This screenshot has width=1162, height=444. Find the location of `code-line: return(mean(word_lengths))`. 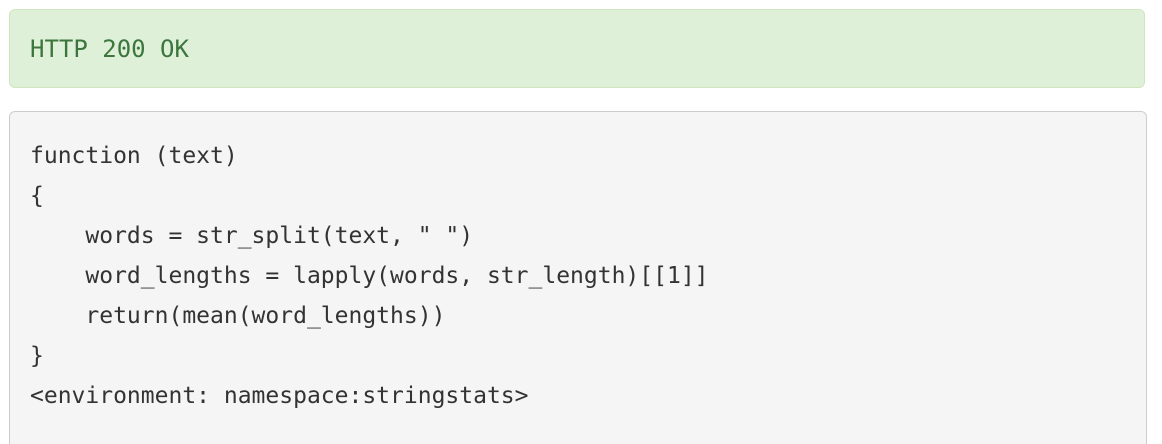

code-line: return(mean(word_lengths)) is located at coordinates (238, 316).